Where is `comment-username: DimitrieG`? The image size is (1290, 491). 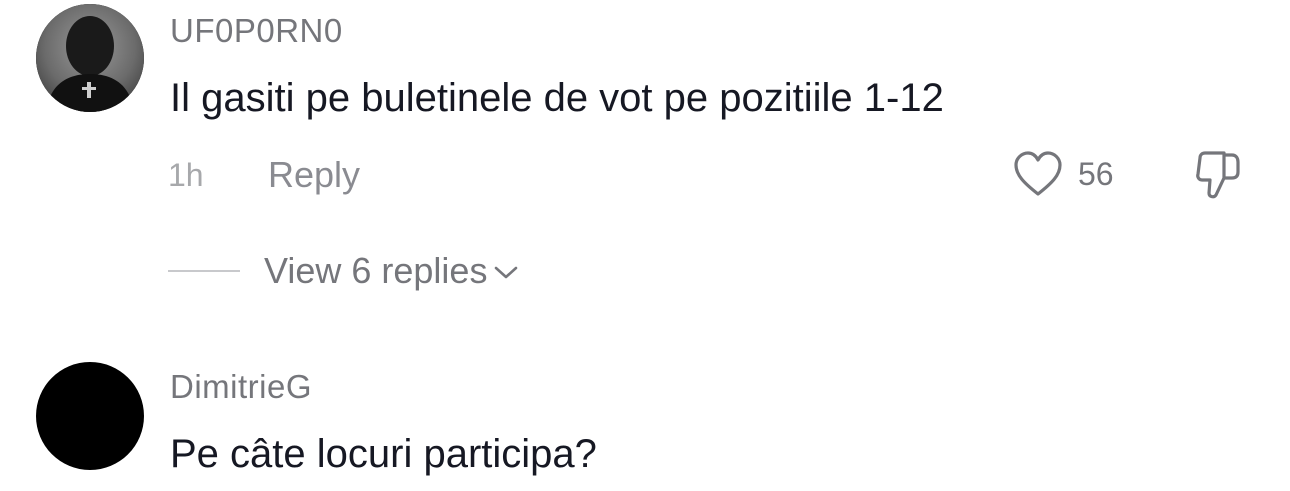
comment-username: DimitrieG is located at coordinates (241, 387).